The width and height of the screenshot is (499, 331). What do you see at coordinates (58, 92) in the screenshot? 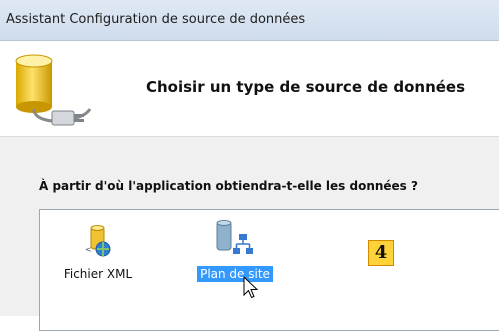
I see `database-plug-icon` at bounding box center [58, 92].